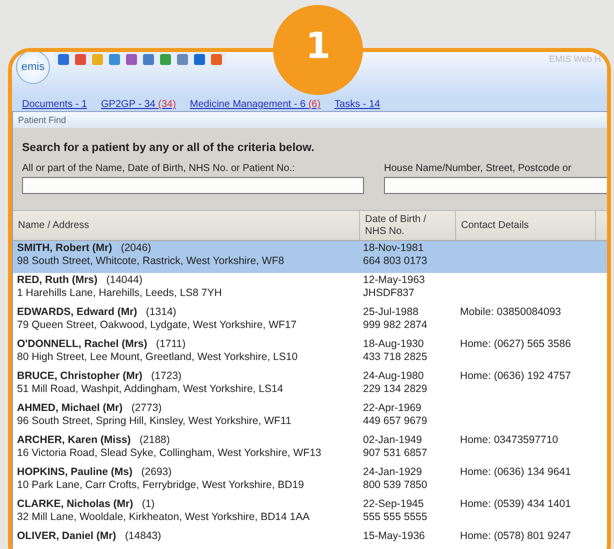 The image size is (614, 549). I want to click on column-header: Contact Details, so click(526, 225).